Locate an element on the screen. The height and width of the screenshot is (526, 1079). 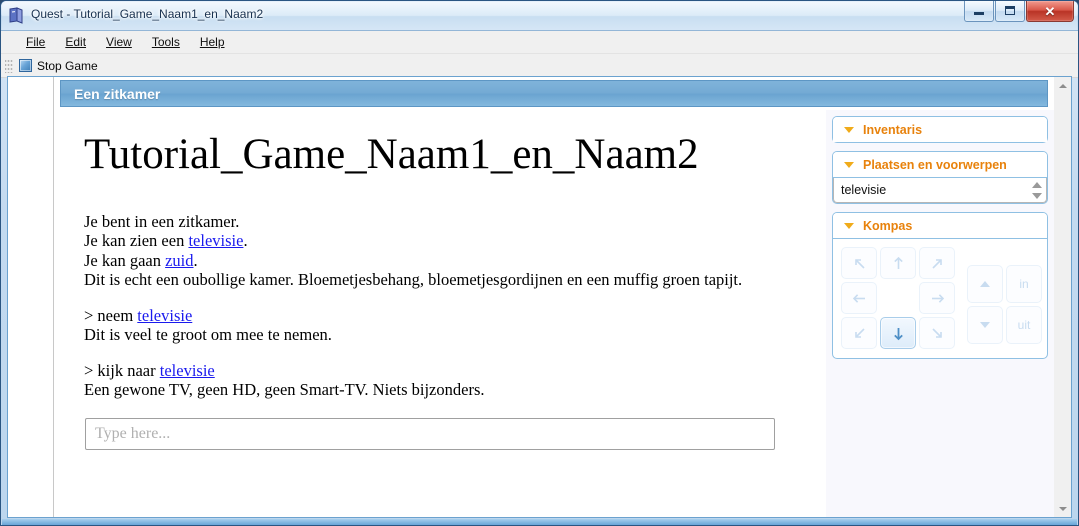
scroll-up-button is located at coordinates (1062, 85).